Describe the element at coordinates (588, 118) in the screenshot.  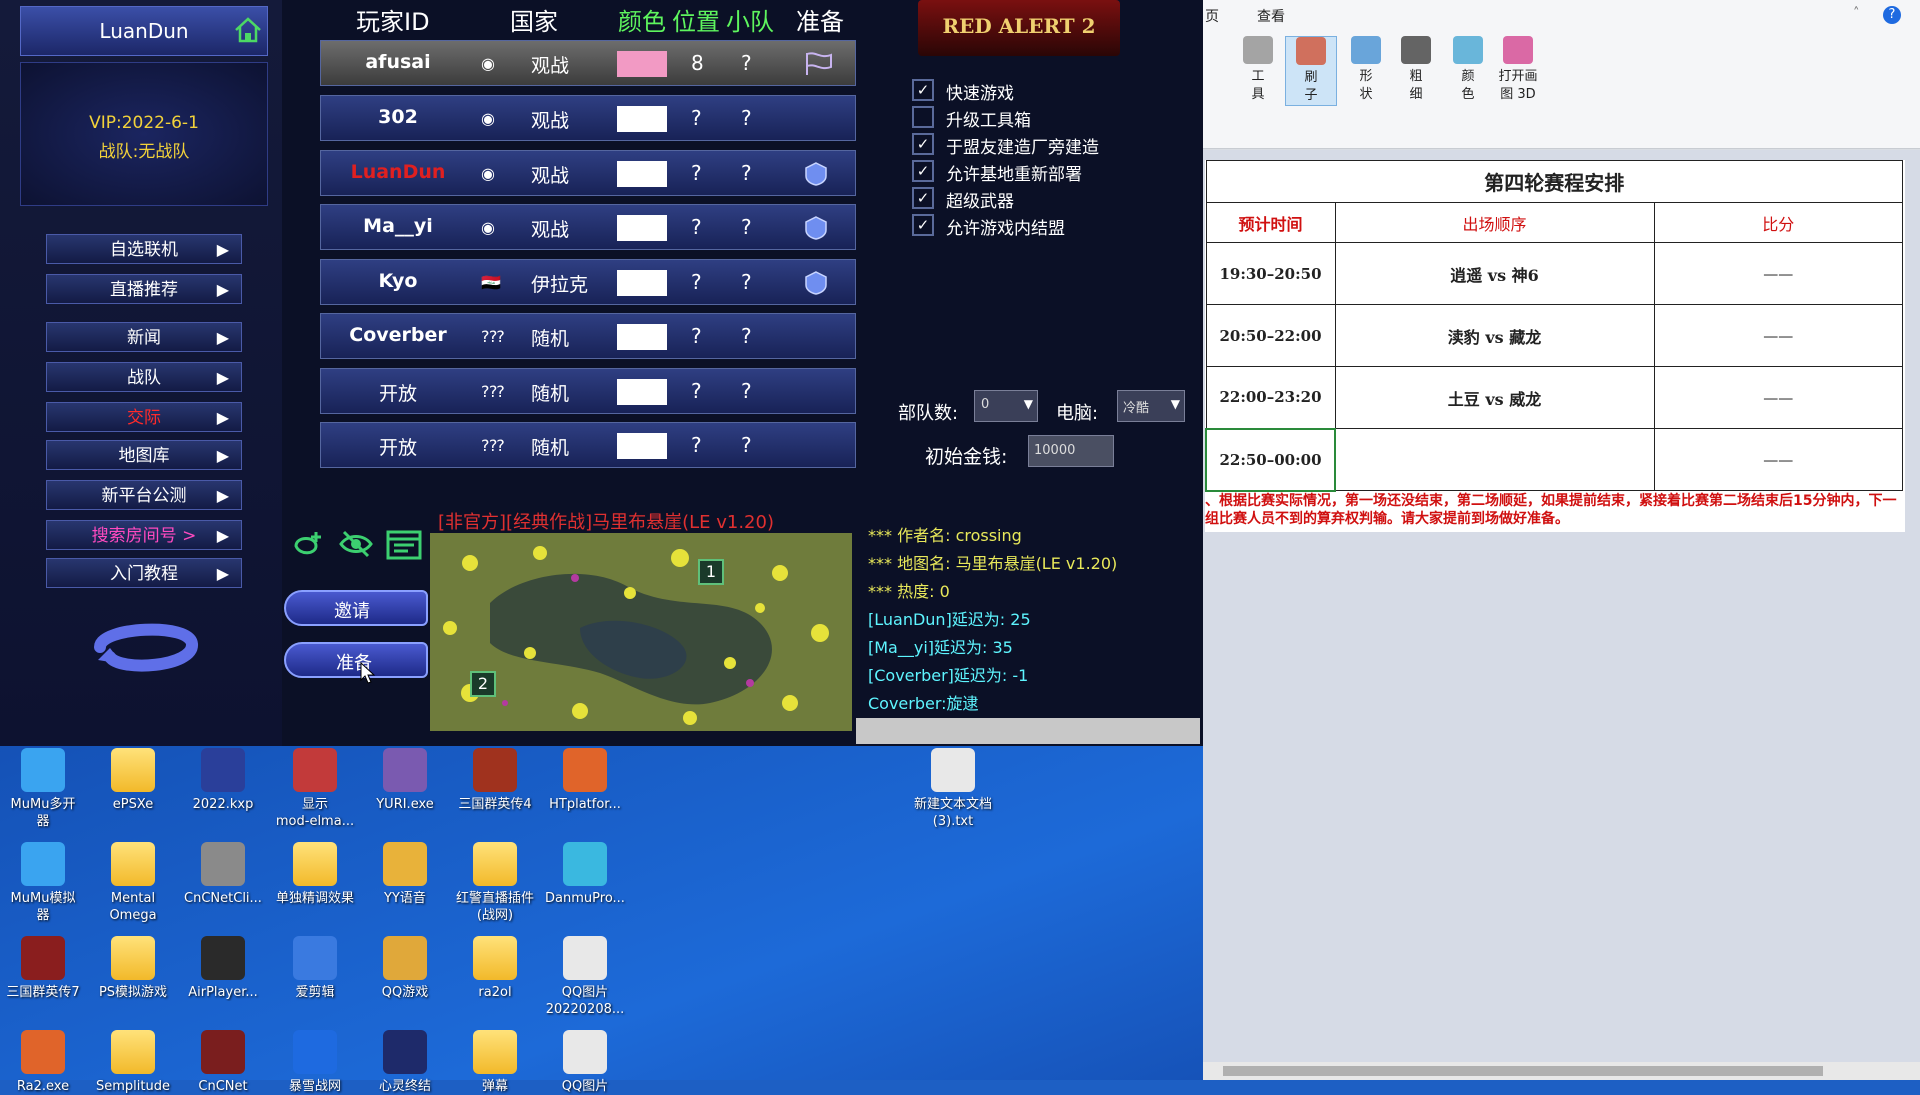
I see `player-row: 302 ◉ 观战??` at that location.